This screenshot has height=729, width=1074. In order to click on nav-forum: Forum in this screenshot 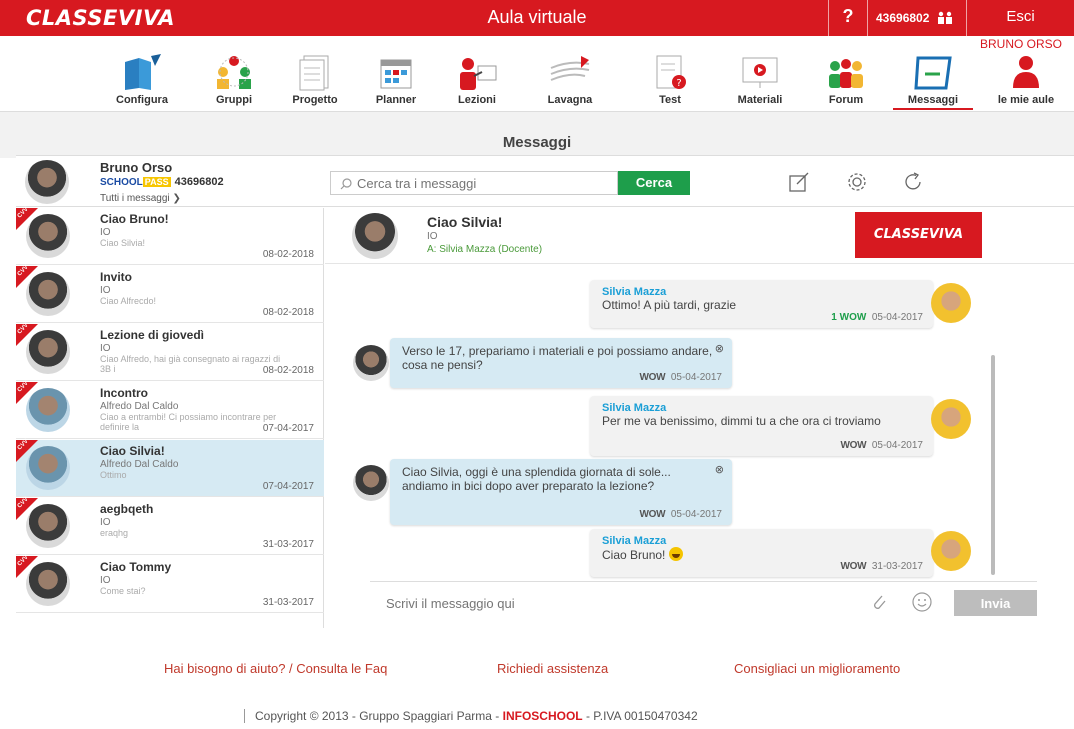, I will do `click(846, 79)`.